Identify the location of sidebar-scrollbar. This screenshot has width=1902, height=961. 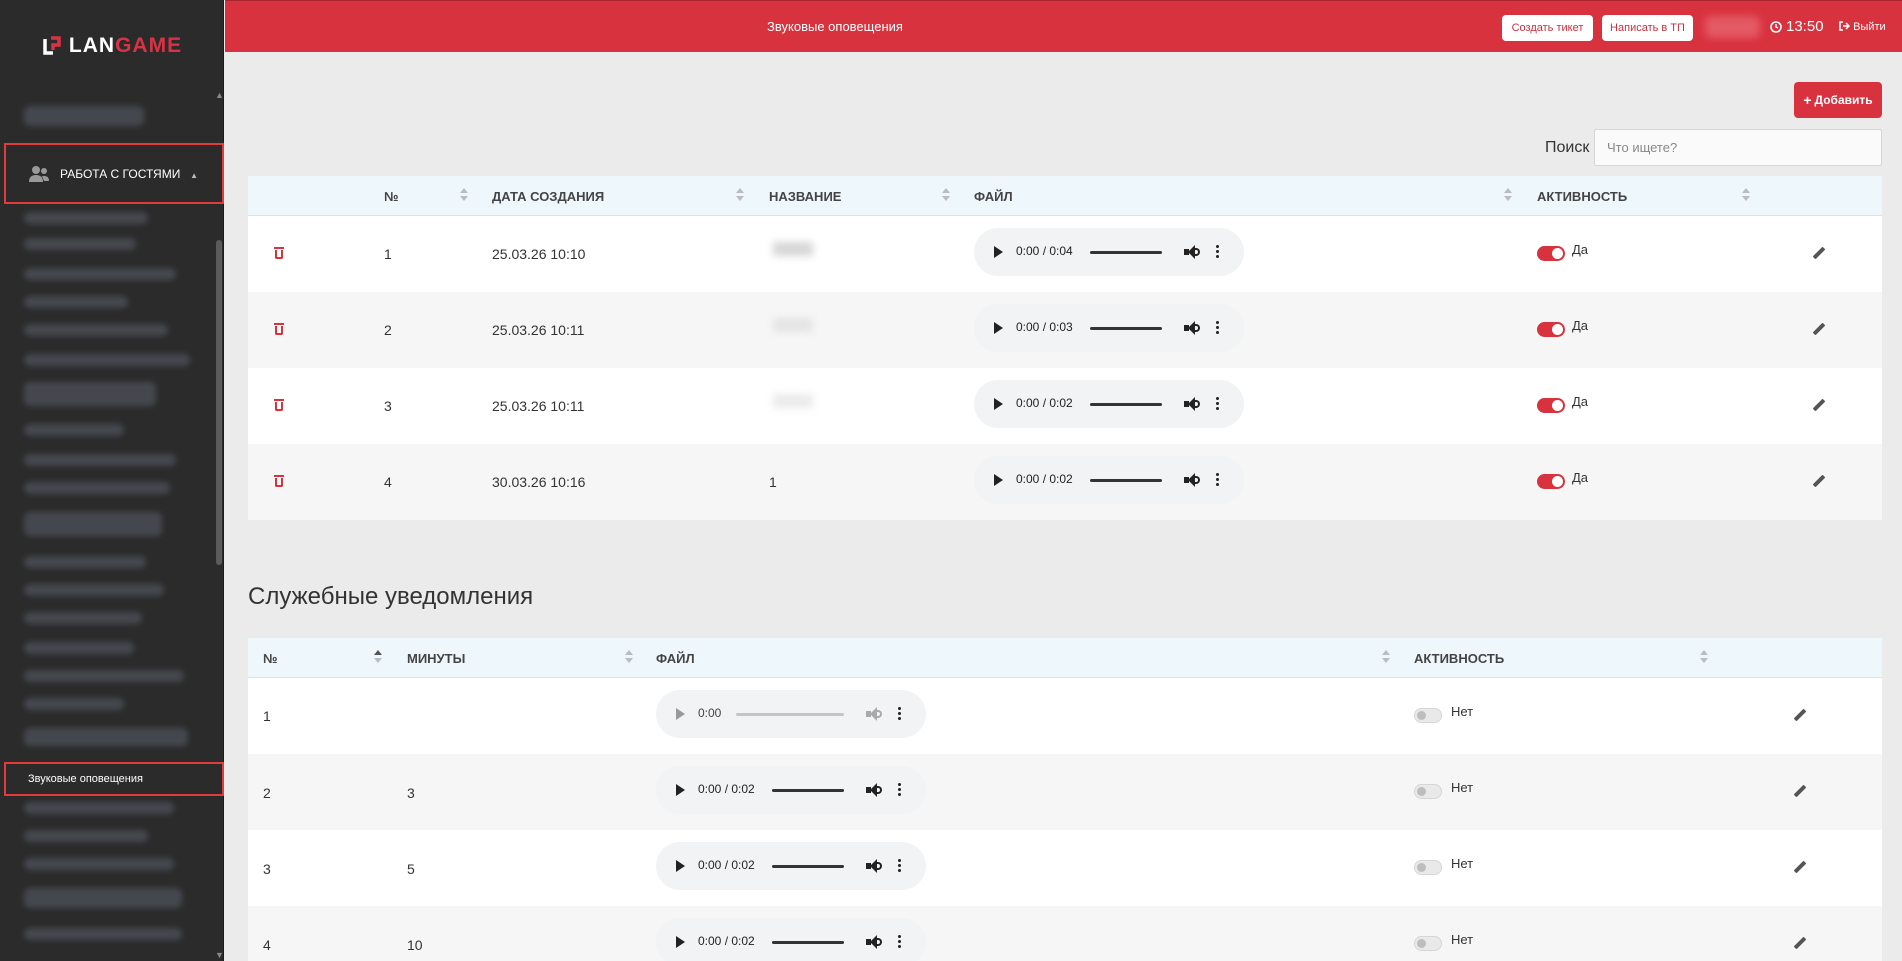
(219, 402).